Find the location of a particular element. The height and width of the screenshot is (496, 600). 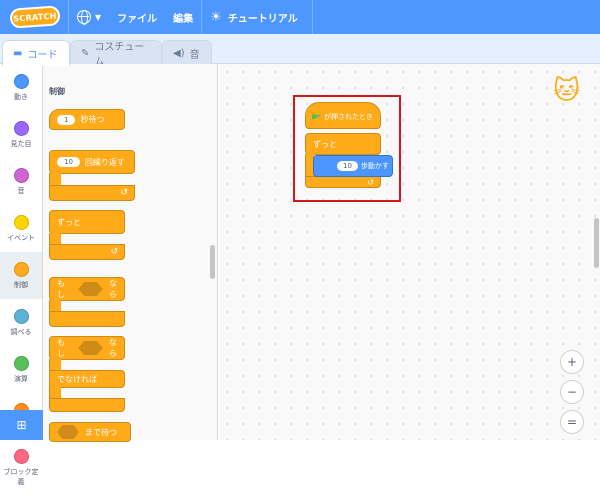

category-menu: 動き 見た目 音 イベント 制御 調べる 演算 変数 ブロック定義 ⊞ is located at coordinates (21, 275).